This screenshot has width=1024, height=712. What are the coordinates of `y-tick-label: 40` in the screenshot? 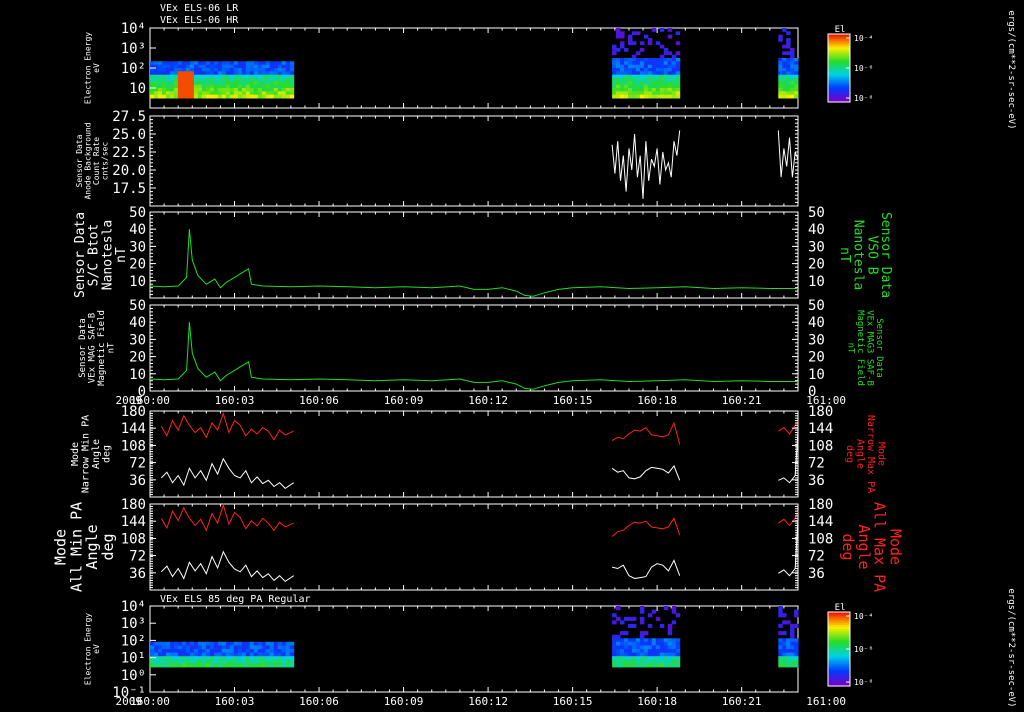 It's located at (137, 323).